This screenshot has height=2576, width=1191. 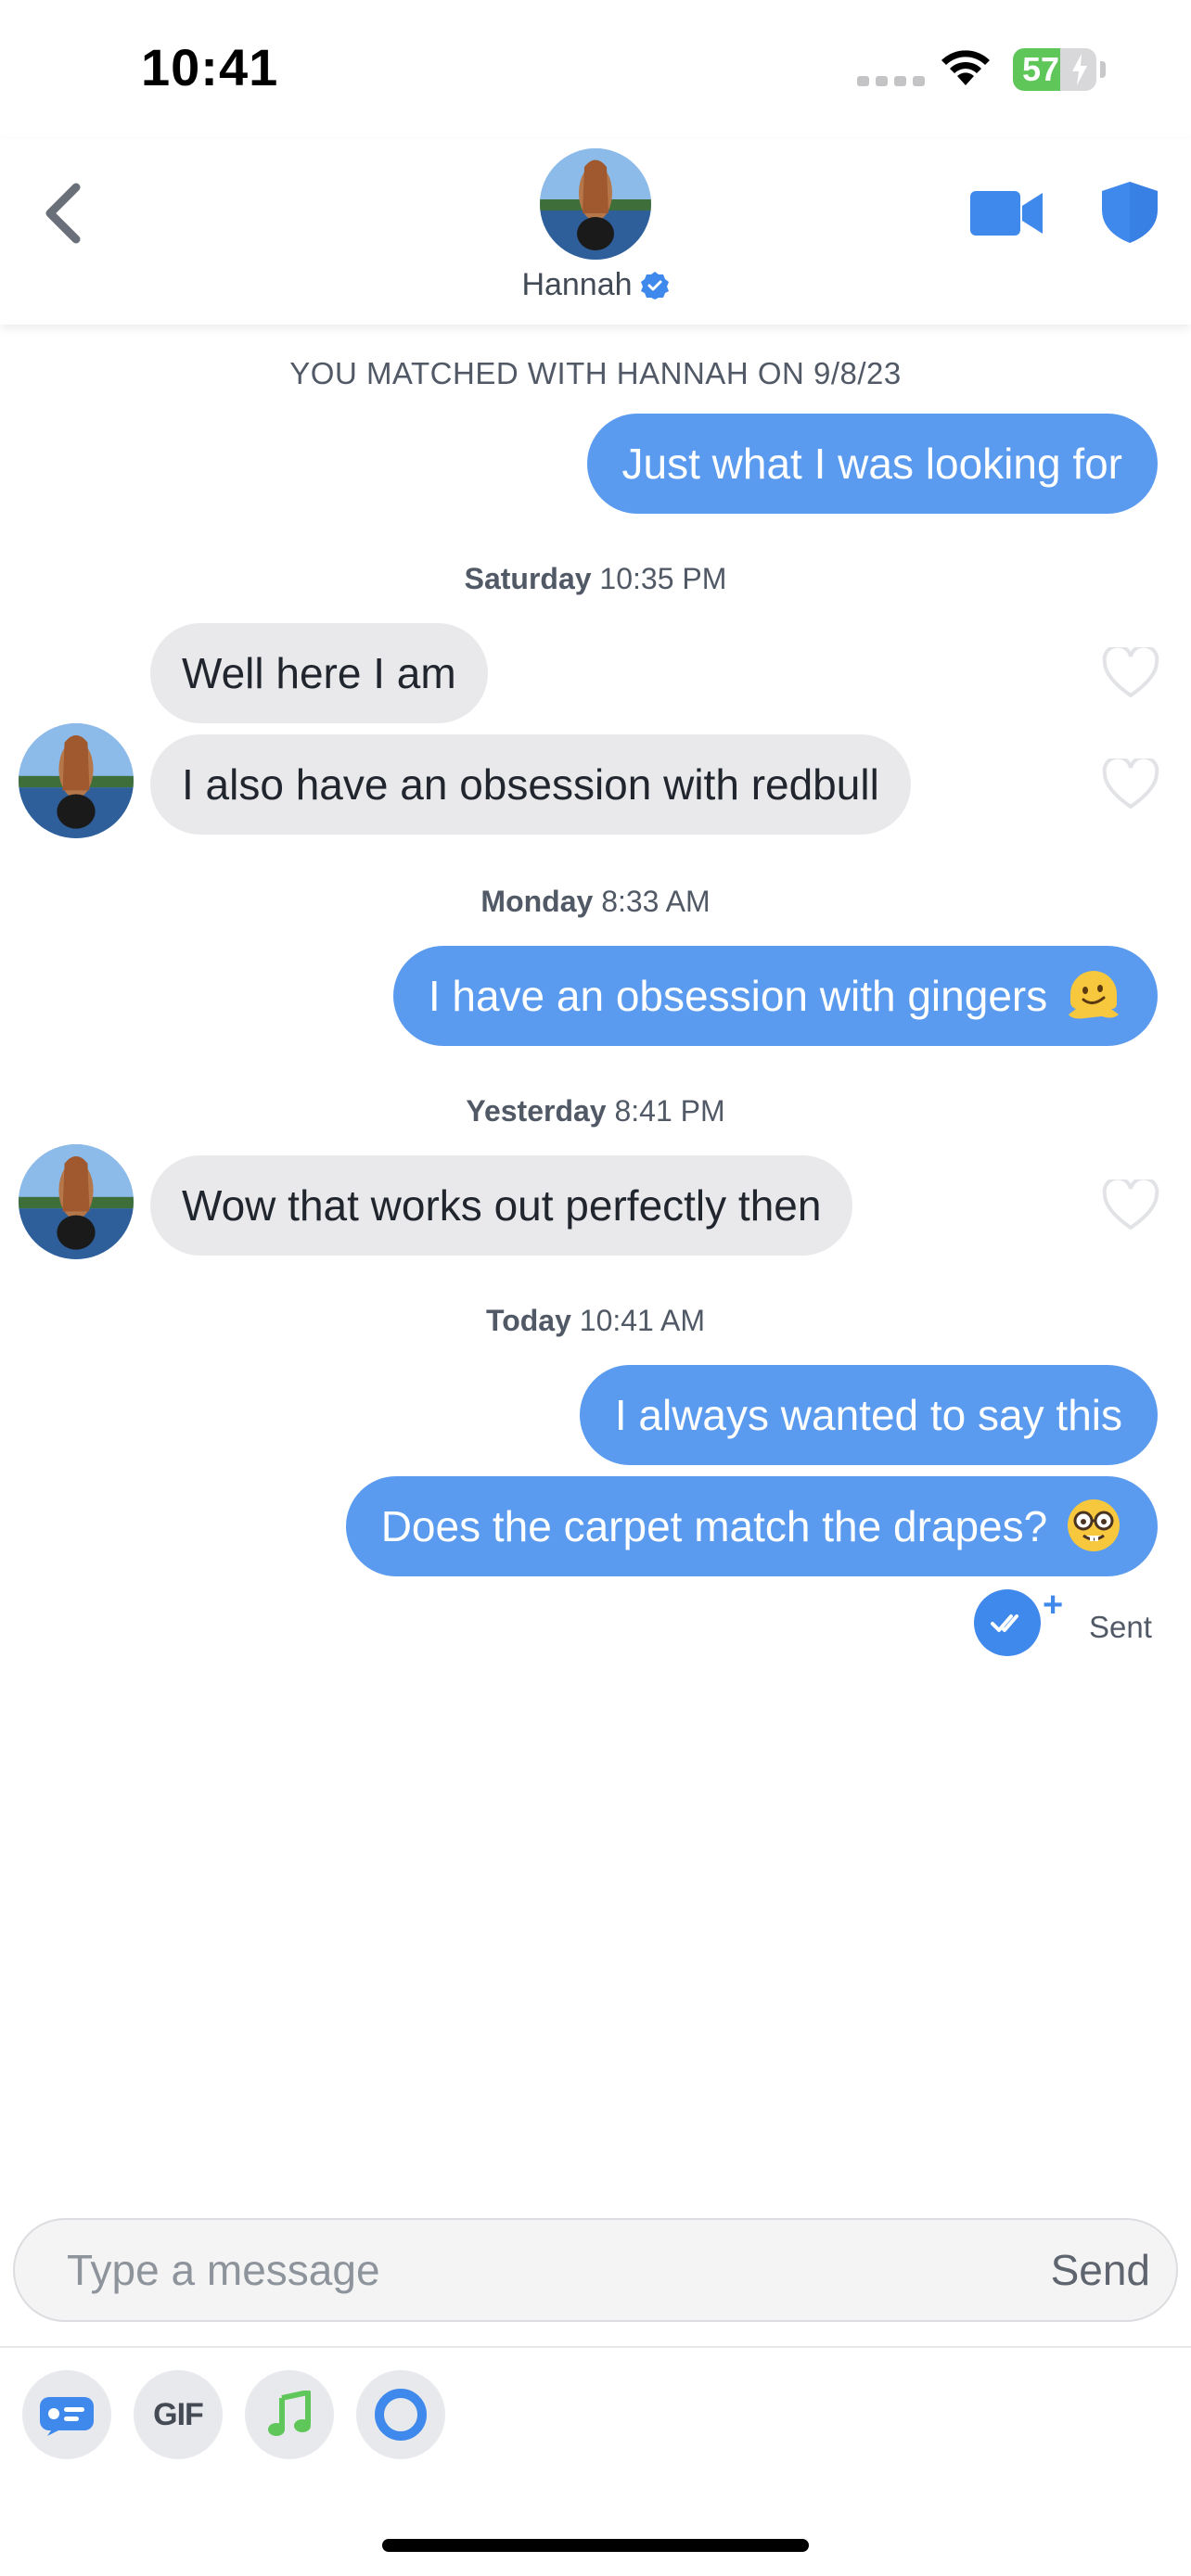 What do you see at coordinates (868, 1415) in the screenshot?
I see `outgoing-message: I always wanted to say this` at bounding box center [868, 1415].